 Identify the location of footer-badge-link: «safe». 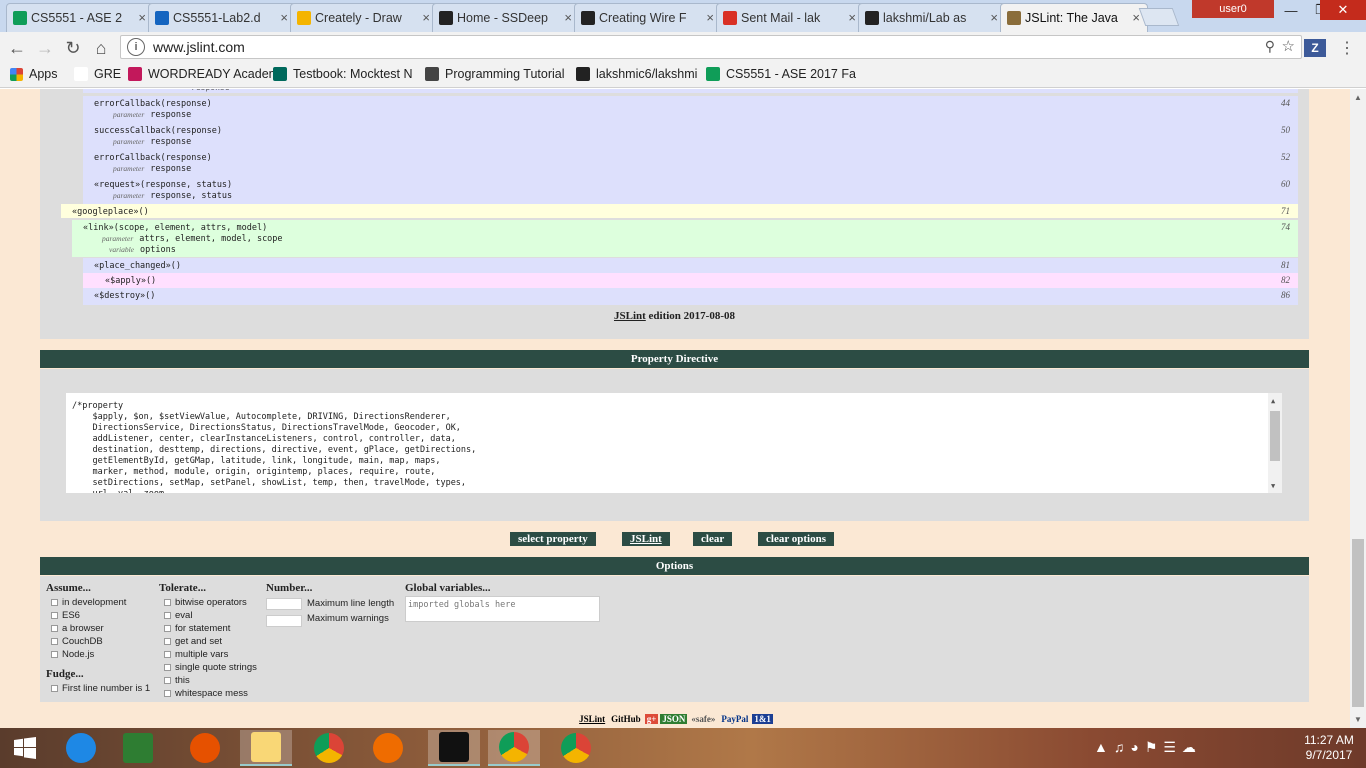
(703, 719).